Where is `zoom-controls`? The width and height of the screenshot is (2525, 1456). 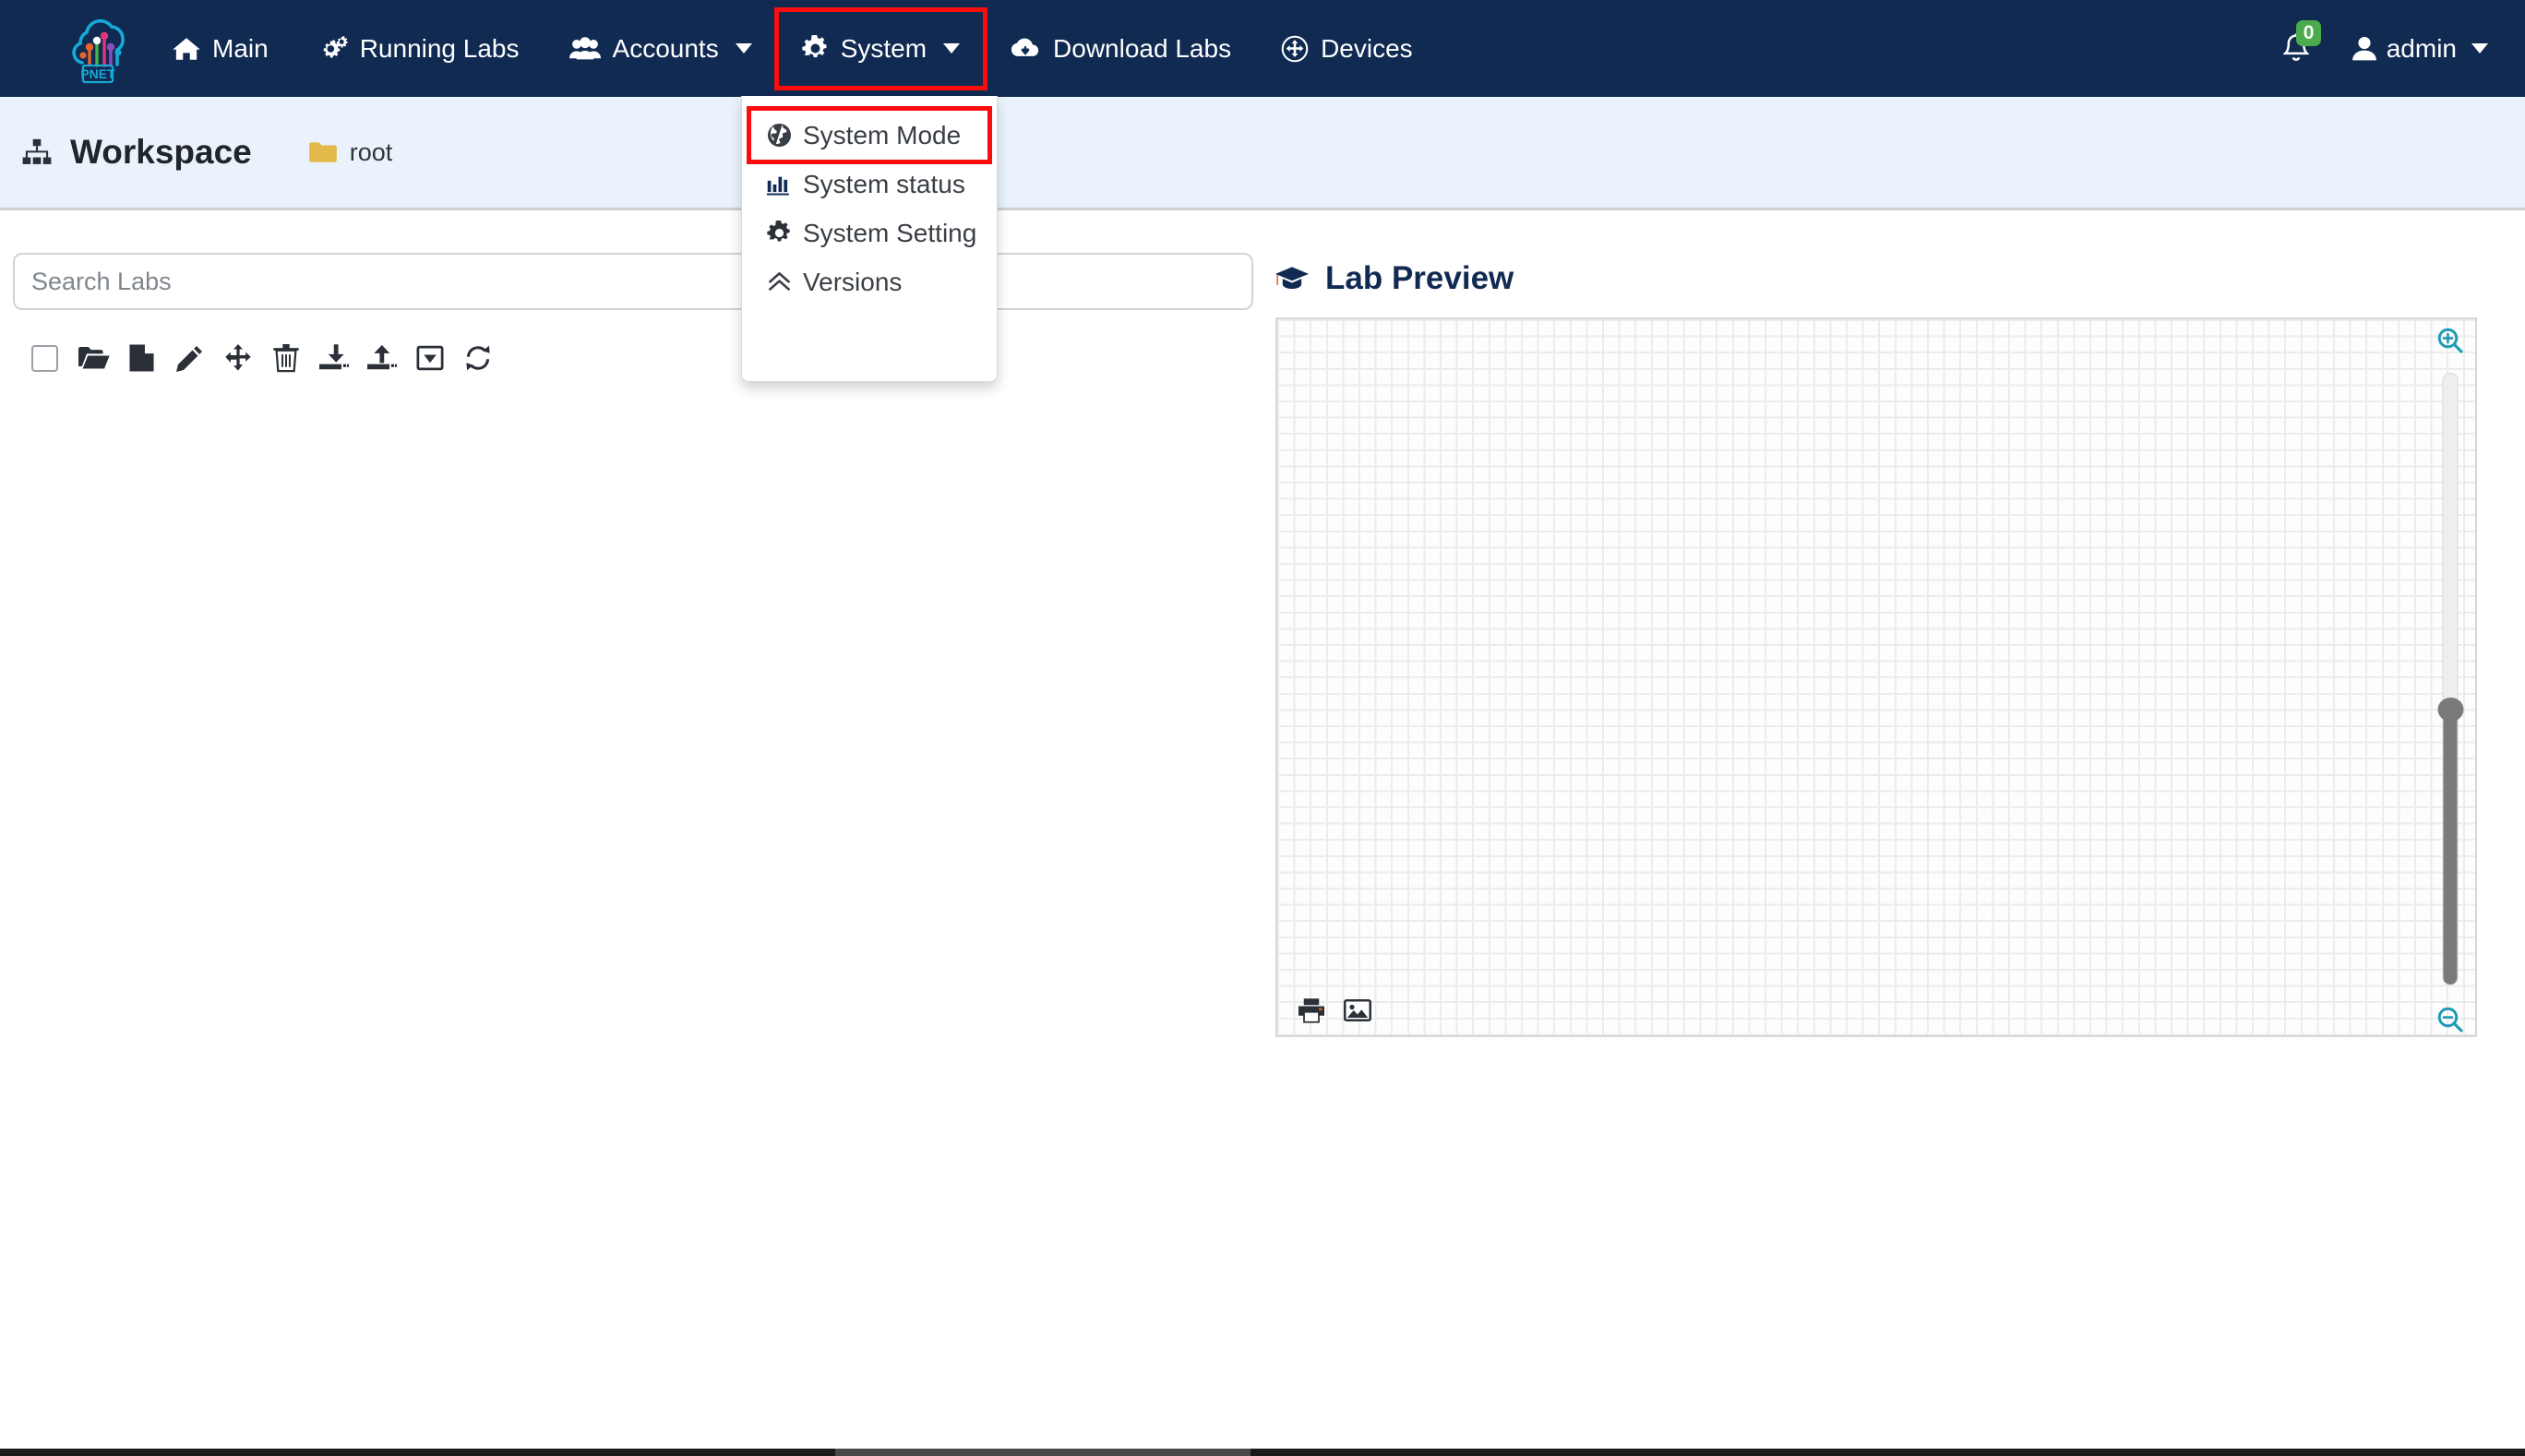
zoom-controls is located at coordinates (2450, 679).